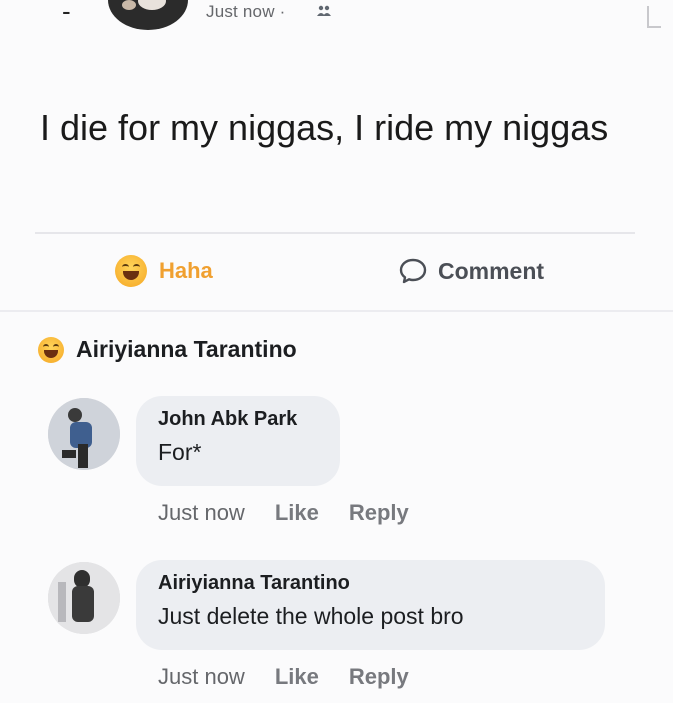 This screenshot has height=703, width=673. I want to click on post-author-avatar, so click(148, 15).